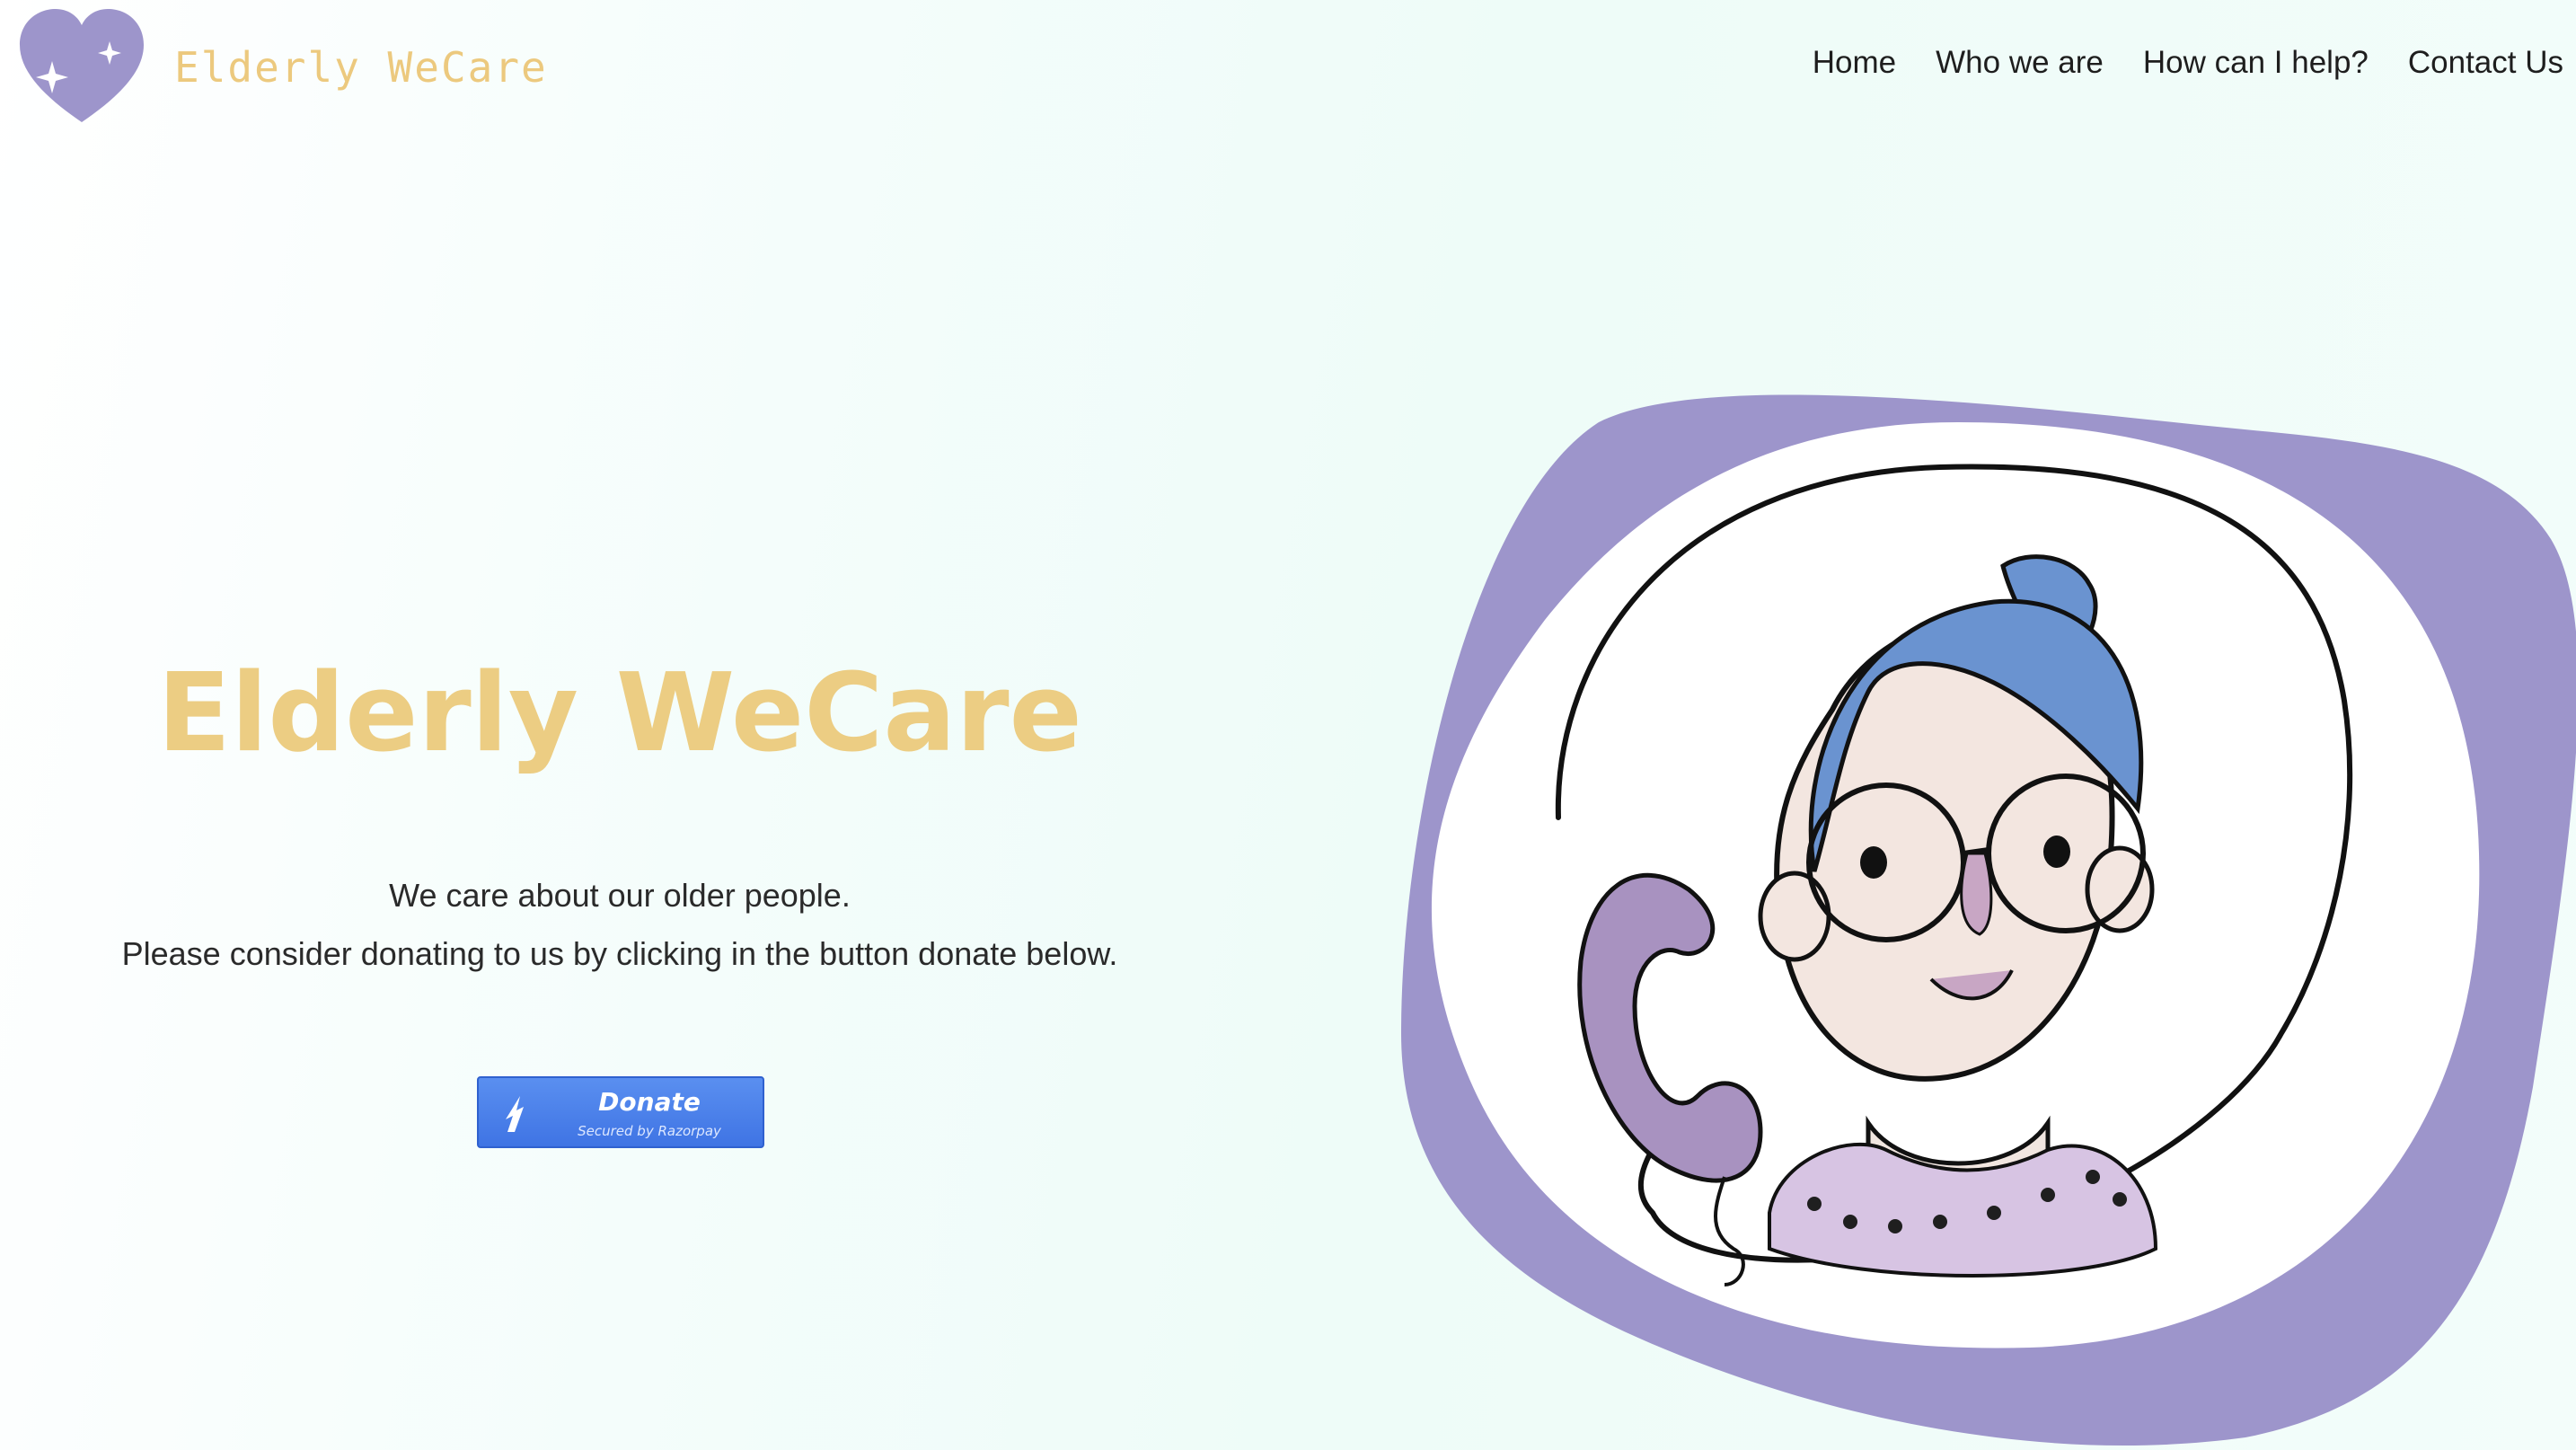 This screenshot has width=2576, height=1450. What do you see at coordinates (361, 67) in the screenshot?
I see `brand-name: Elderly WeCare` at bounding box center [361, 67].